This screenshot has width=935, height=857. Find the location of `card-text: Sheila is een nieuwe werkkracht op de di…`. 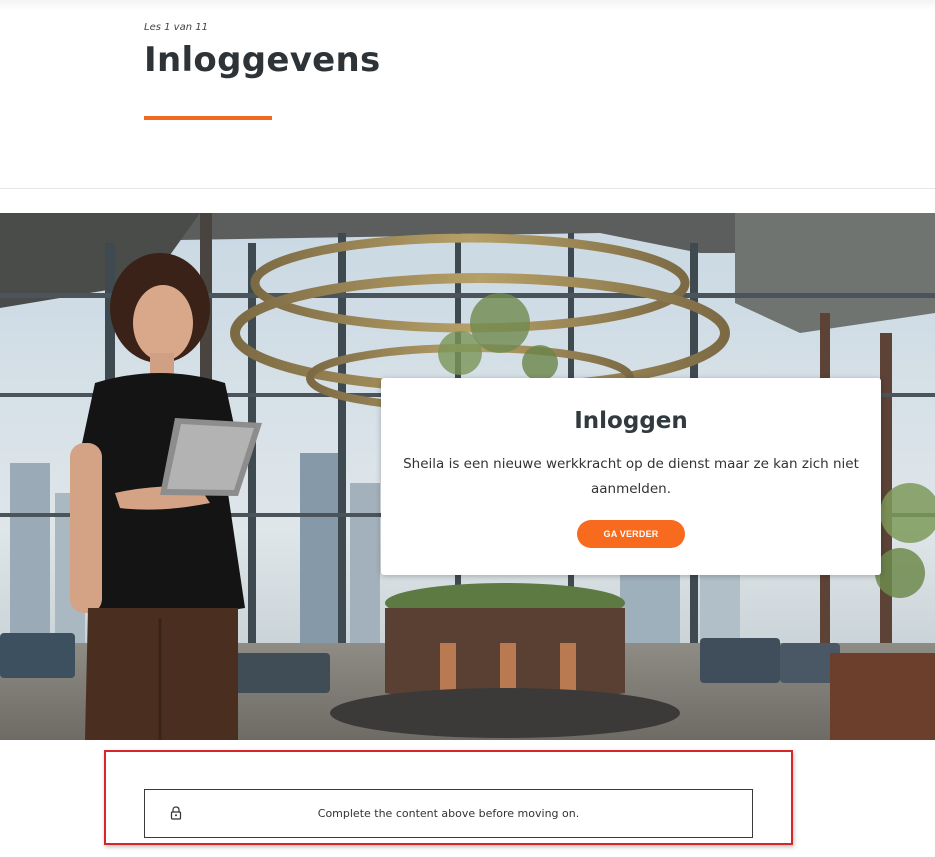

card-text: Sheila is een nieuwe werkkracht op de di… is located at coordinates (631, 476).